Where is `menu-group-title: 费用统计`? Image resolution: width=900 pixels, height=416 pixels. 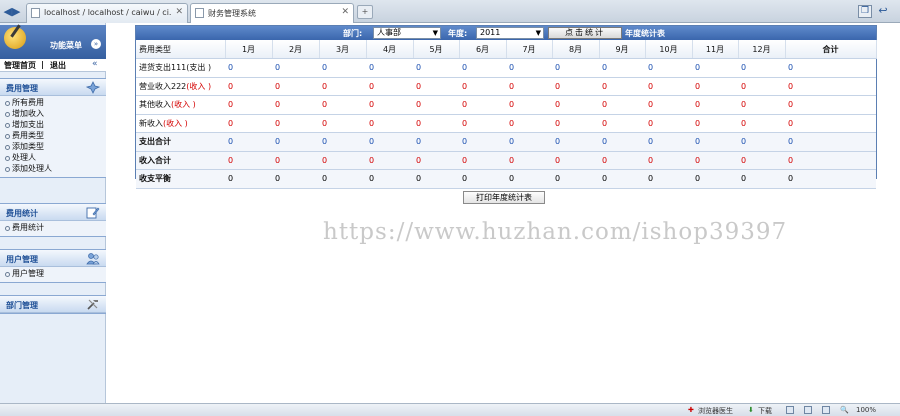
menu-group-title: 费用统计 is located at coordinates (22, 213).